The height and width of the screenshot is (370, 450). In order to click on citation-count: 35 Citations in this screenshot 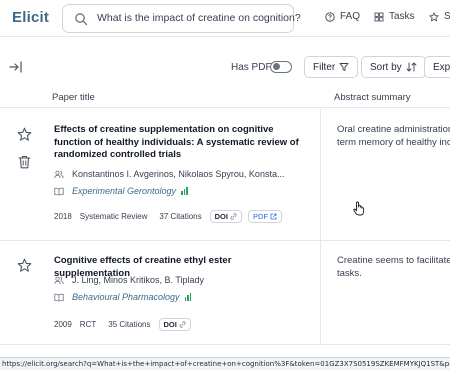, I will do `click(129, 324)`.